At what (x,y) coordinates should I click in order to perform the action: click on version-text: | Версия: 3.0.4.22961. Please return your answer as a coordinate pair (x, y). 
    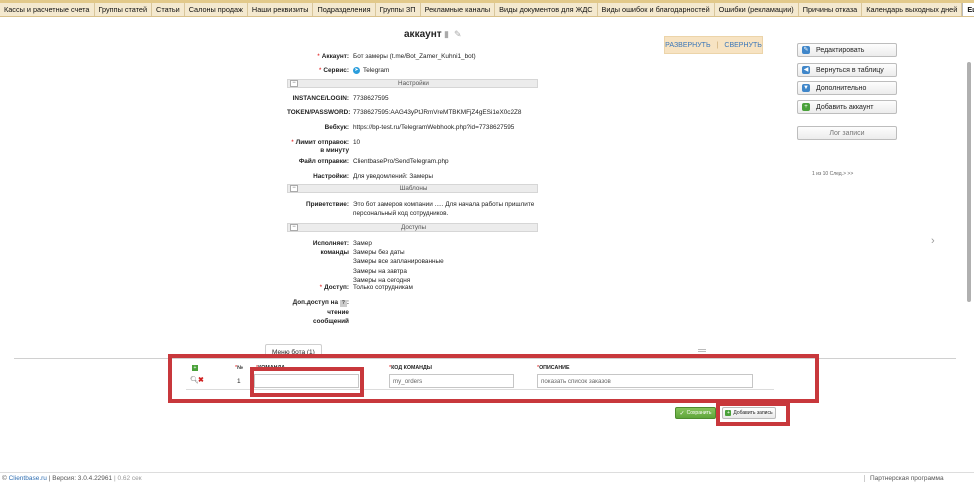
    Looking at the image, I should click on (80, 478).